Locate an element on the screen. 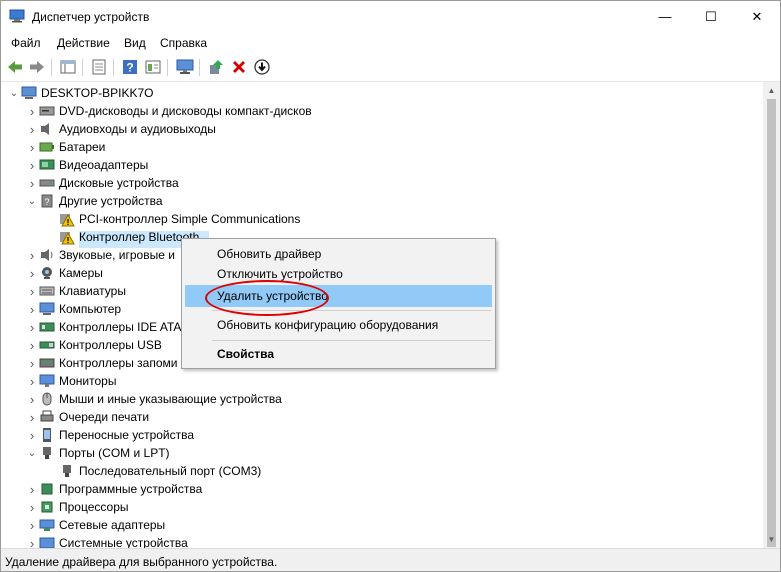 Image resolution: width=781 pixels, height=572 pixels. menu-help: Справка is located at coordinates (183, 43).